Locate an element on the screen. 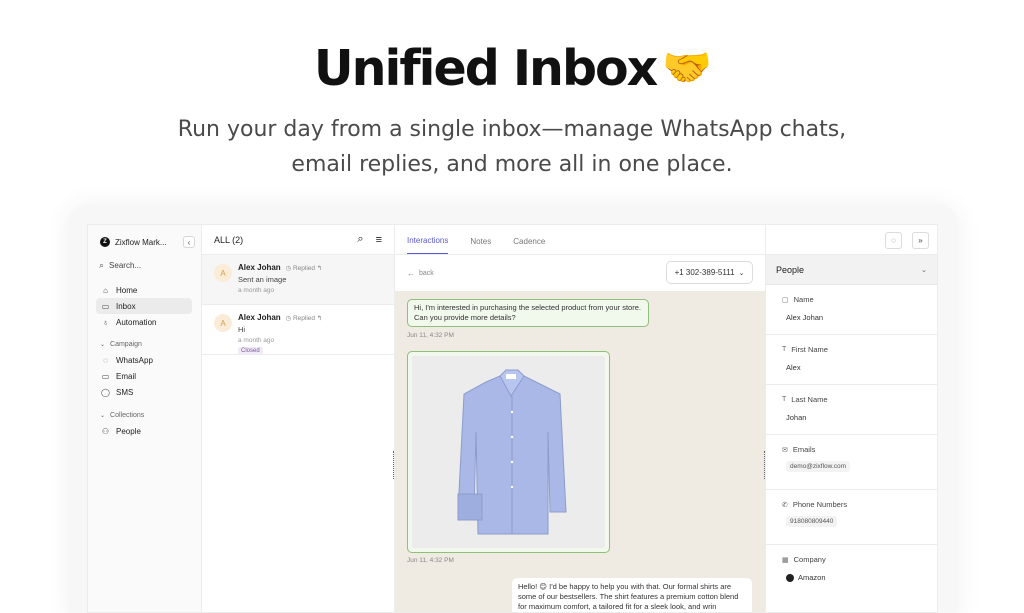 This screenshot has width=1024, height=613. top-actions: ◌ » is located at coordinates (851, 240).